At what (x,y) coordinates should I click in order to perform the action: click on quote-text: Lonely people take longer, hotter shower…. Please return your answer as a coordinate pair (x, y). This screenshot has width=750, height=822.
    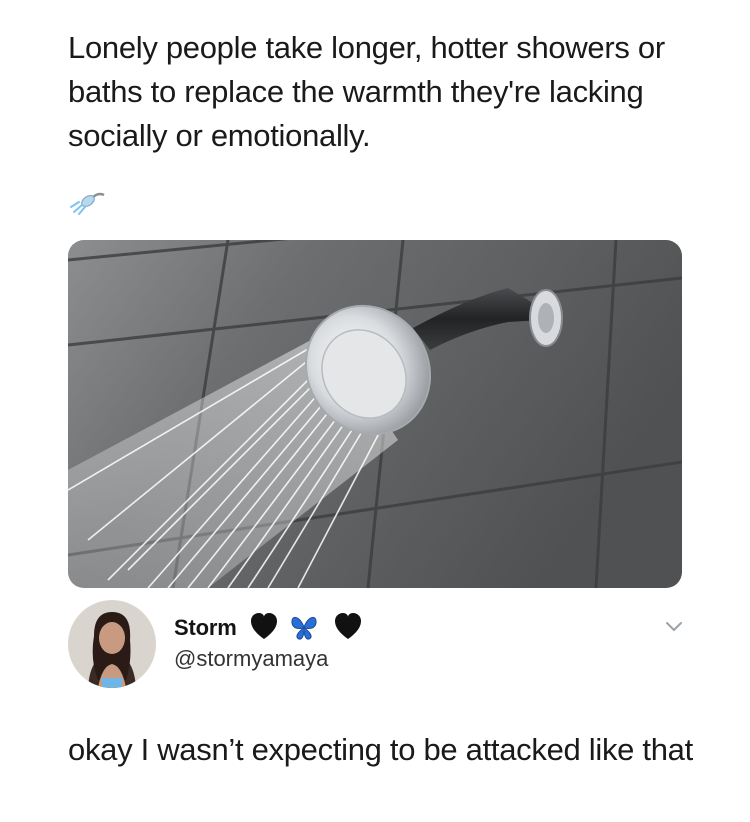
    Looking at the image, I should click on (366, 91).